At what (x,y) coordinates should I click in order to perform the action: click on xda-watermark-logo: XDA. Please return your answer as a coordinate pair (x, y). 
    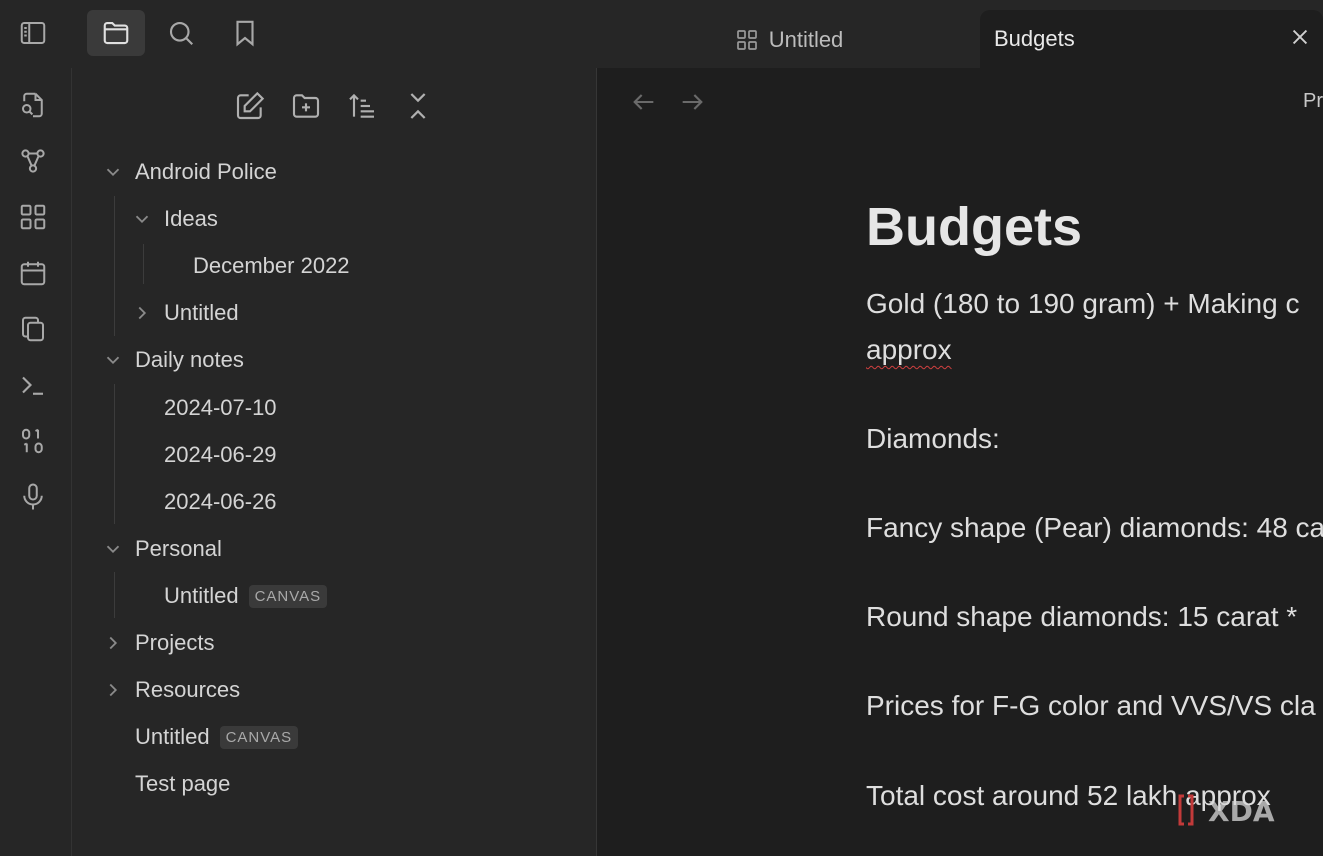
    Looking at the image, I should click on (1226, 811).